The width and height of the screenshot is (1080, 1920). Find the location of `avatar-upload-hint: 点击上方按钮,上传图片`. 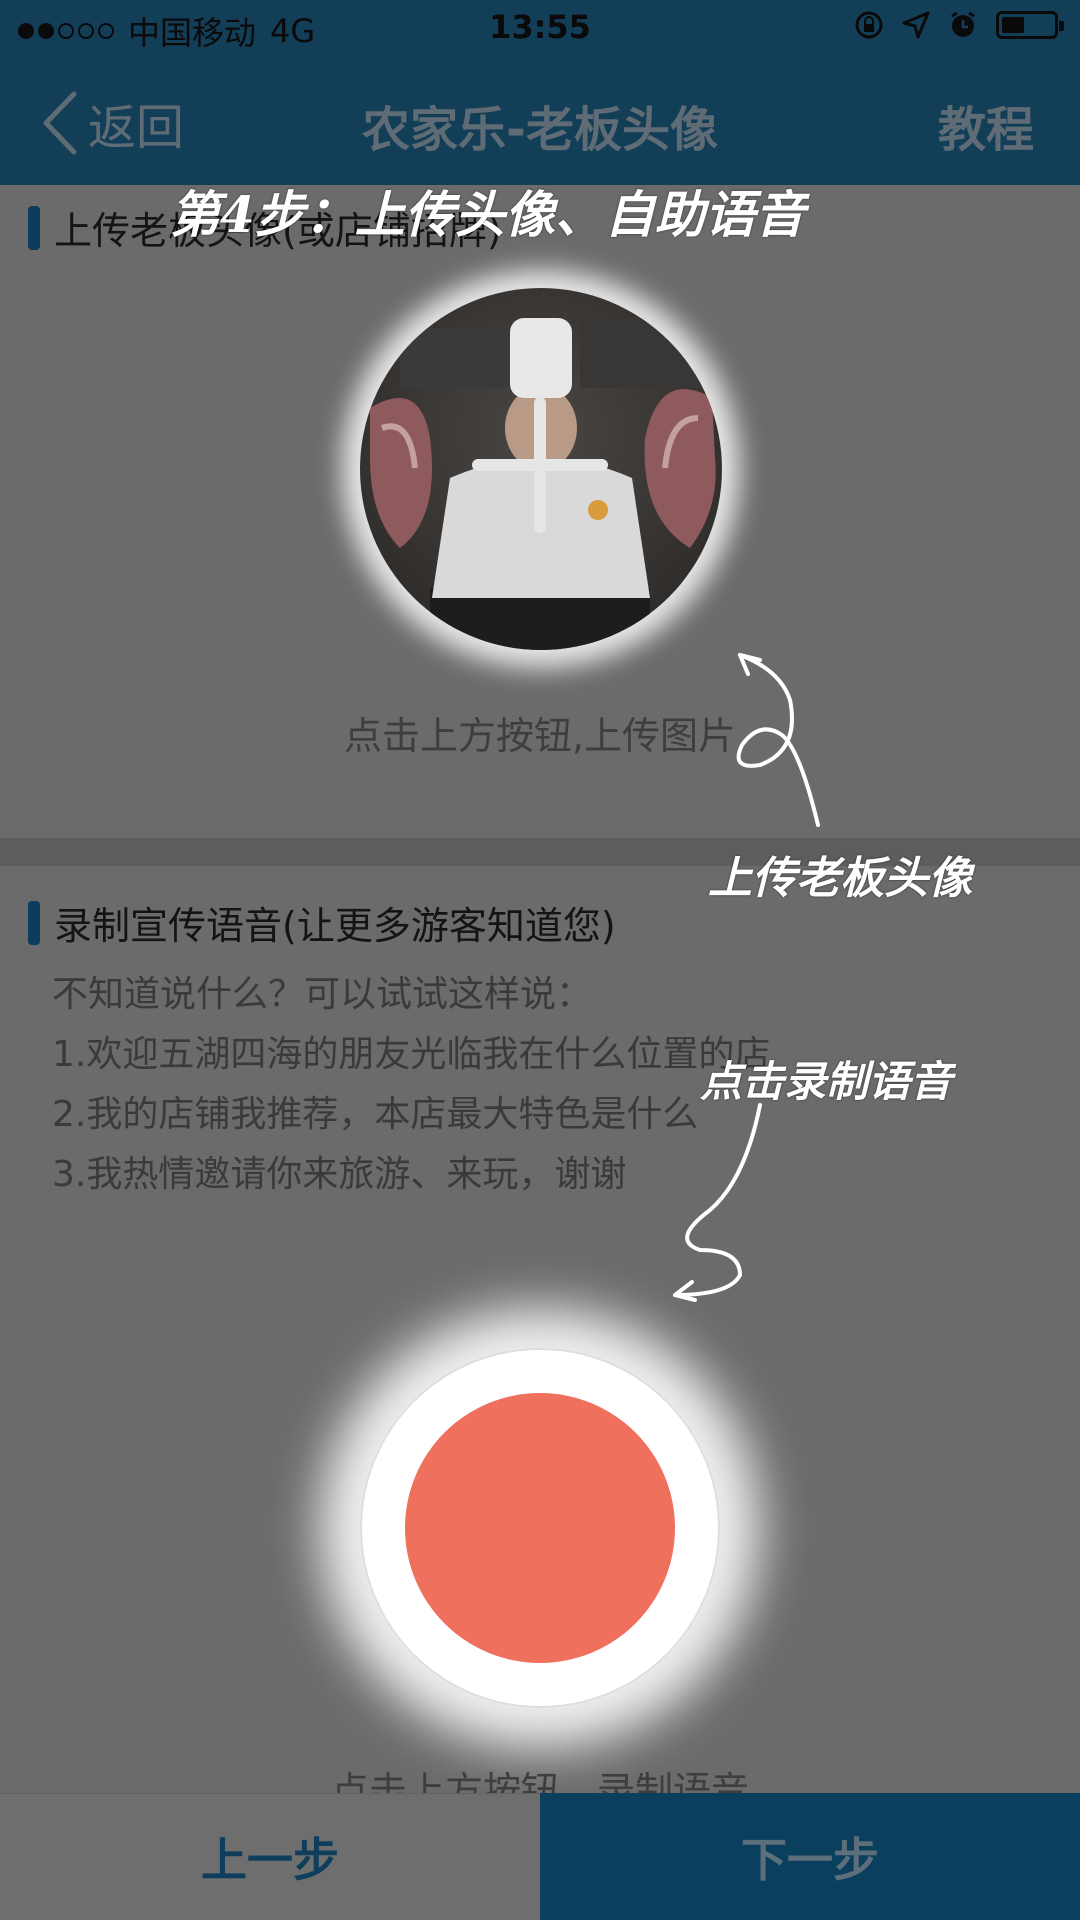

avatar-upload-hint: 点击上方按钮,上传图片 is located at coordinates (540, 736).